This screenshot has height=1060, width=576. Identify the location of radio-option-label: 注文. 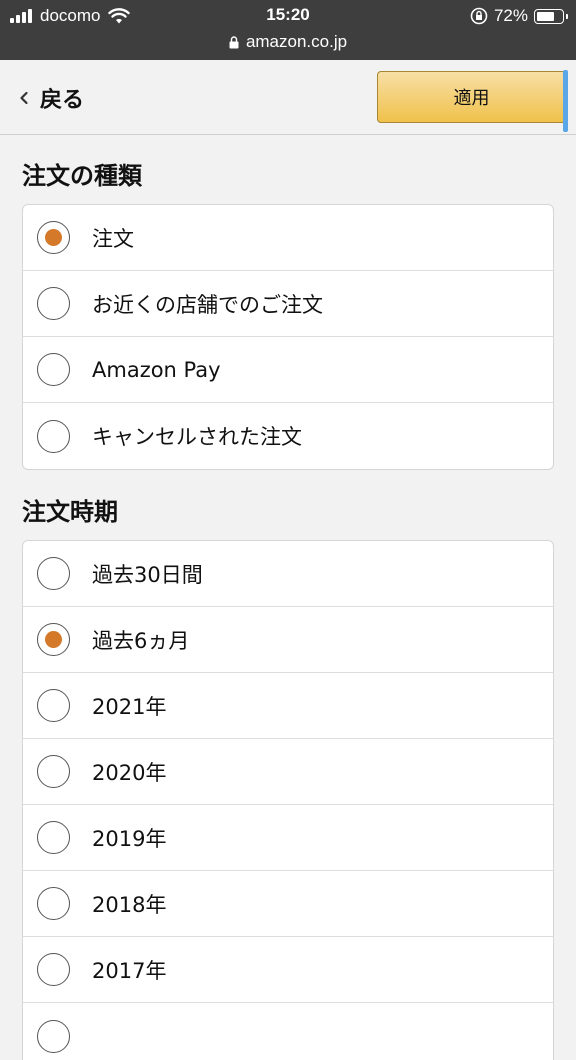
(113, 238).